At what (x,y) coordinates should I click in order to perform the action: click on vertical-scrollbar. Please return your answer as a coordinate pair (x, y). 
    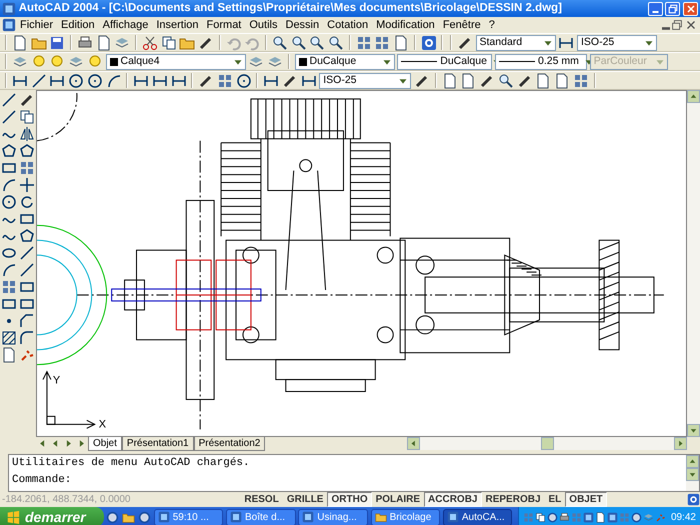
    Looking at the image, I should click on (693, 264).